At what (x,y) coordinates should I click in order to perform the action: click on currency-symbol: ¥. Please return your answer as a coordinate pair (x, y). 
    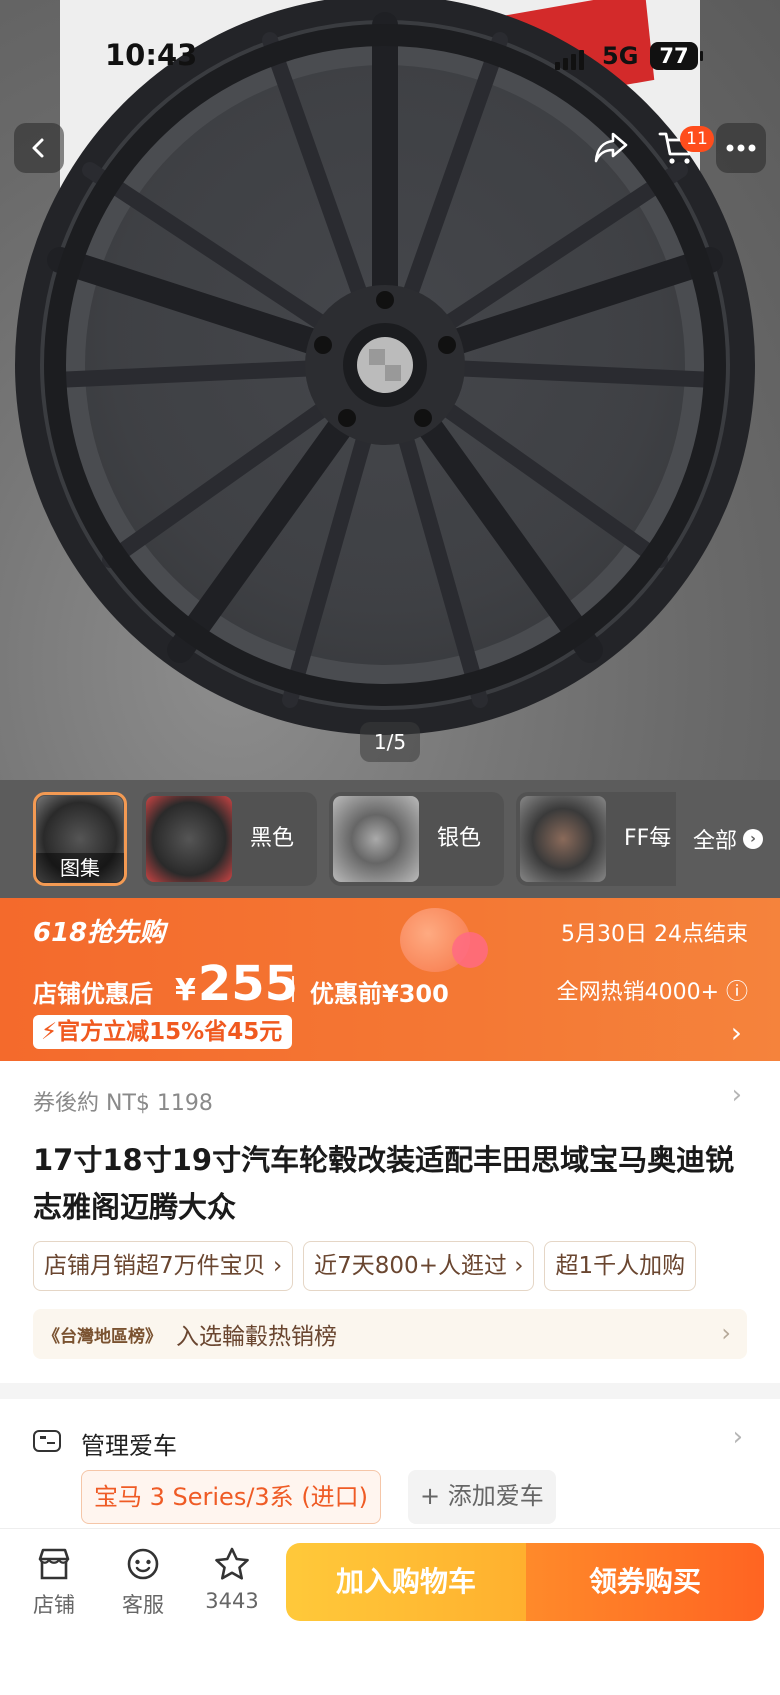
    Looking at the image, I should click on (185, 990).